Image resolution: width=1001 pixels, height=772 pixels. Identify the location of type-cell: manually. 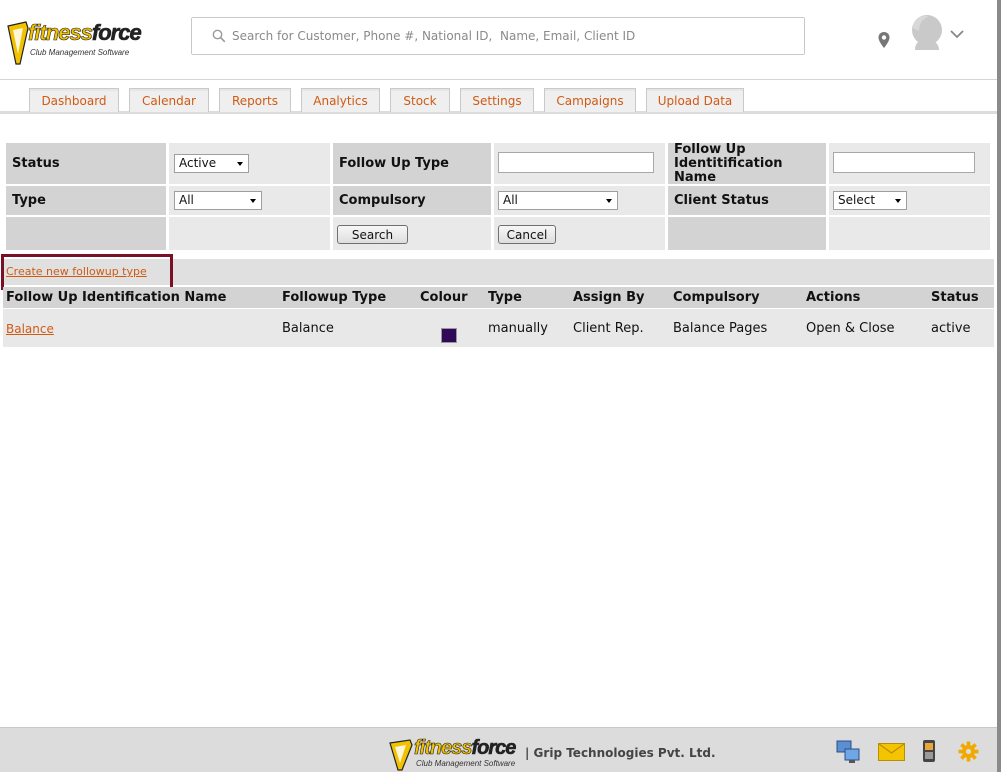
(518, 328).